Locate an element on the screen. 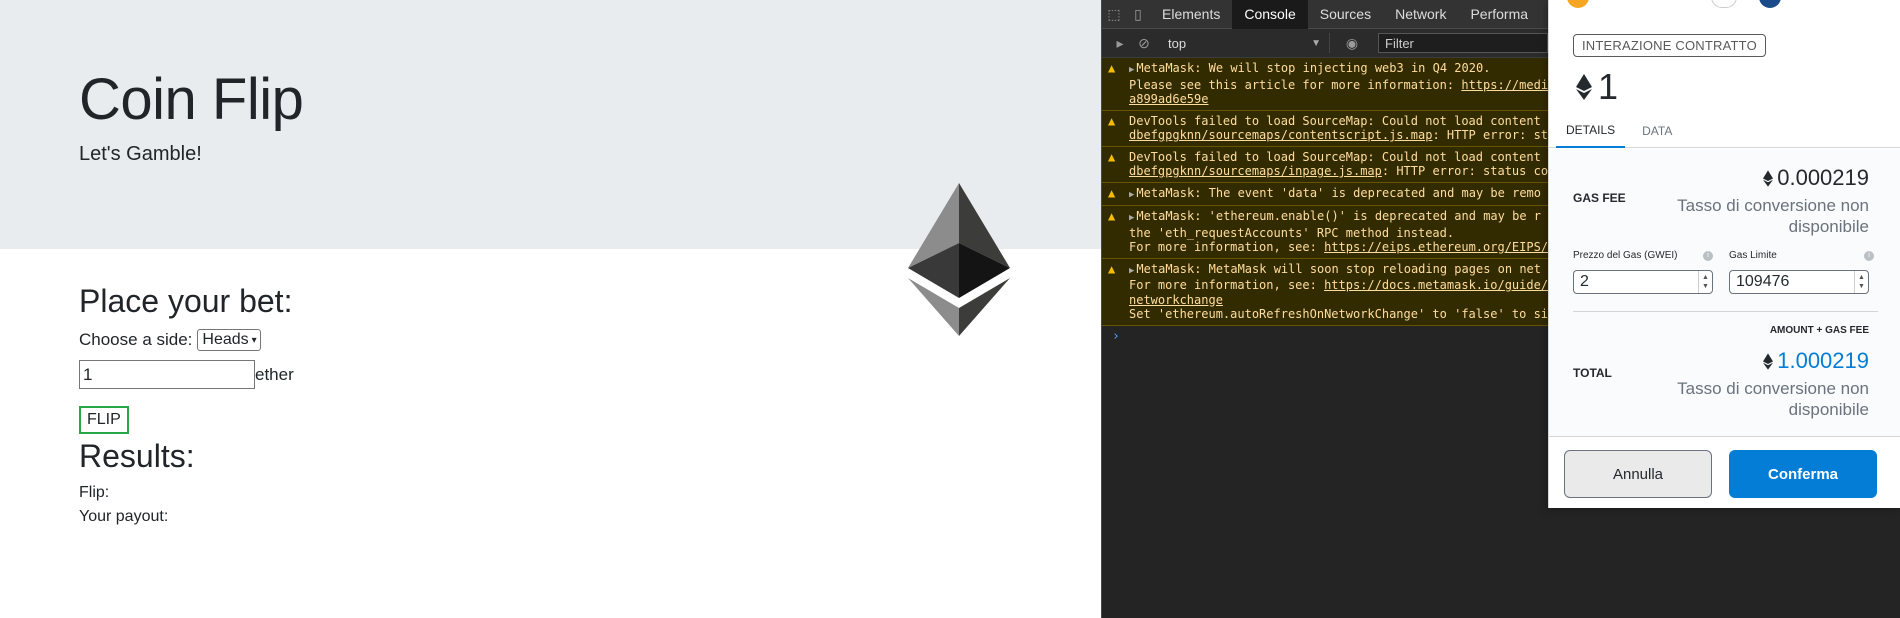  amount-row: 1 ether is located at coordinates (186, 374).